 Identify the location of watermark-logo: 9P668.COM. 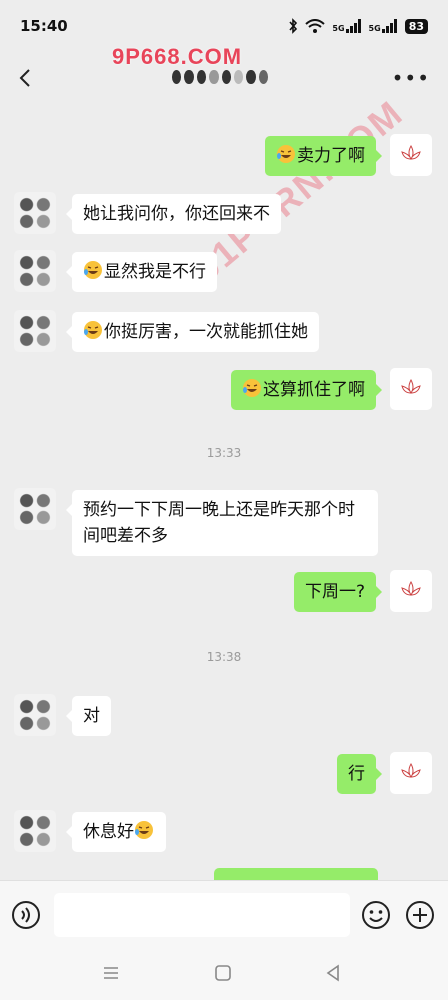
(177, 56).